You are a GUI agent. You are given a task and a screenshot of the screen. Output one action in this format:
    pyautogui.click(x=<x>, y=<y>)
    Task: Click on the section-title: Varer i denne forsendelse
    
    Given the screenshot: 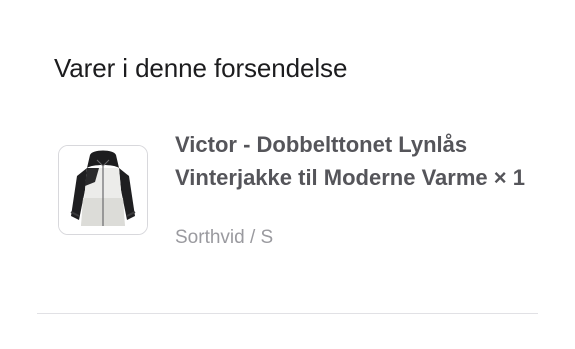 What is the action you would take?
    pyautogui.click(x=201, y=68)
    